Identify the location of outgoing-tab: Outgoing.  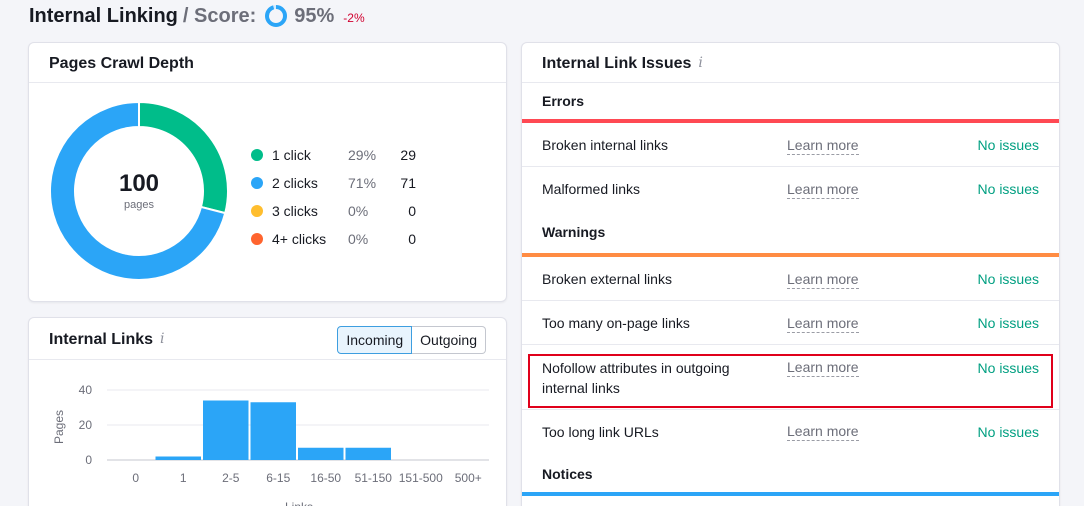
(449, 340).